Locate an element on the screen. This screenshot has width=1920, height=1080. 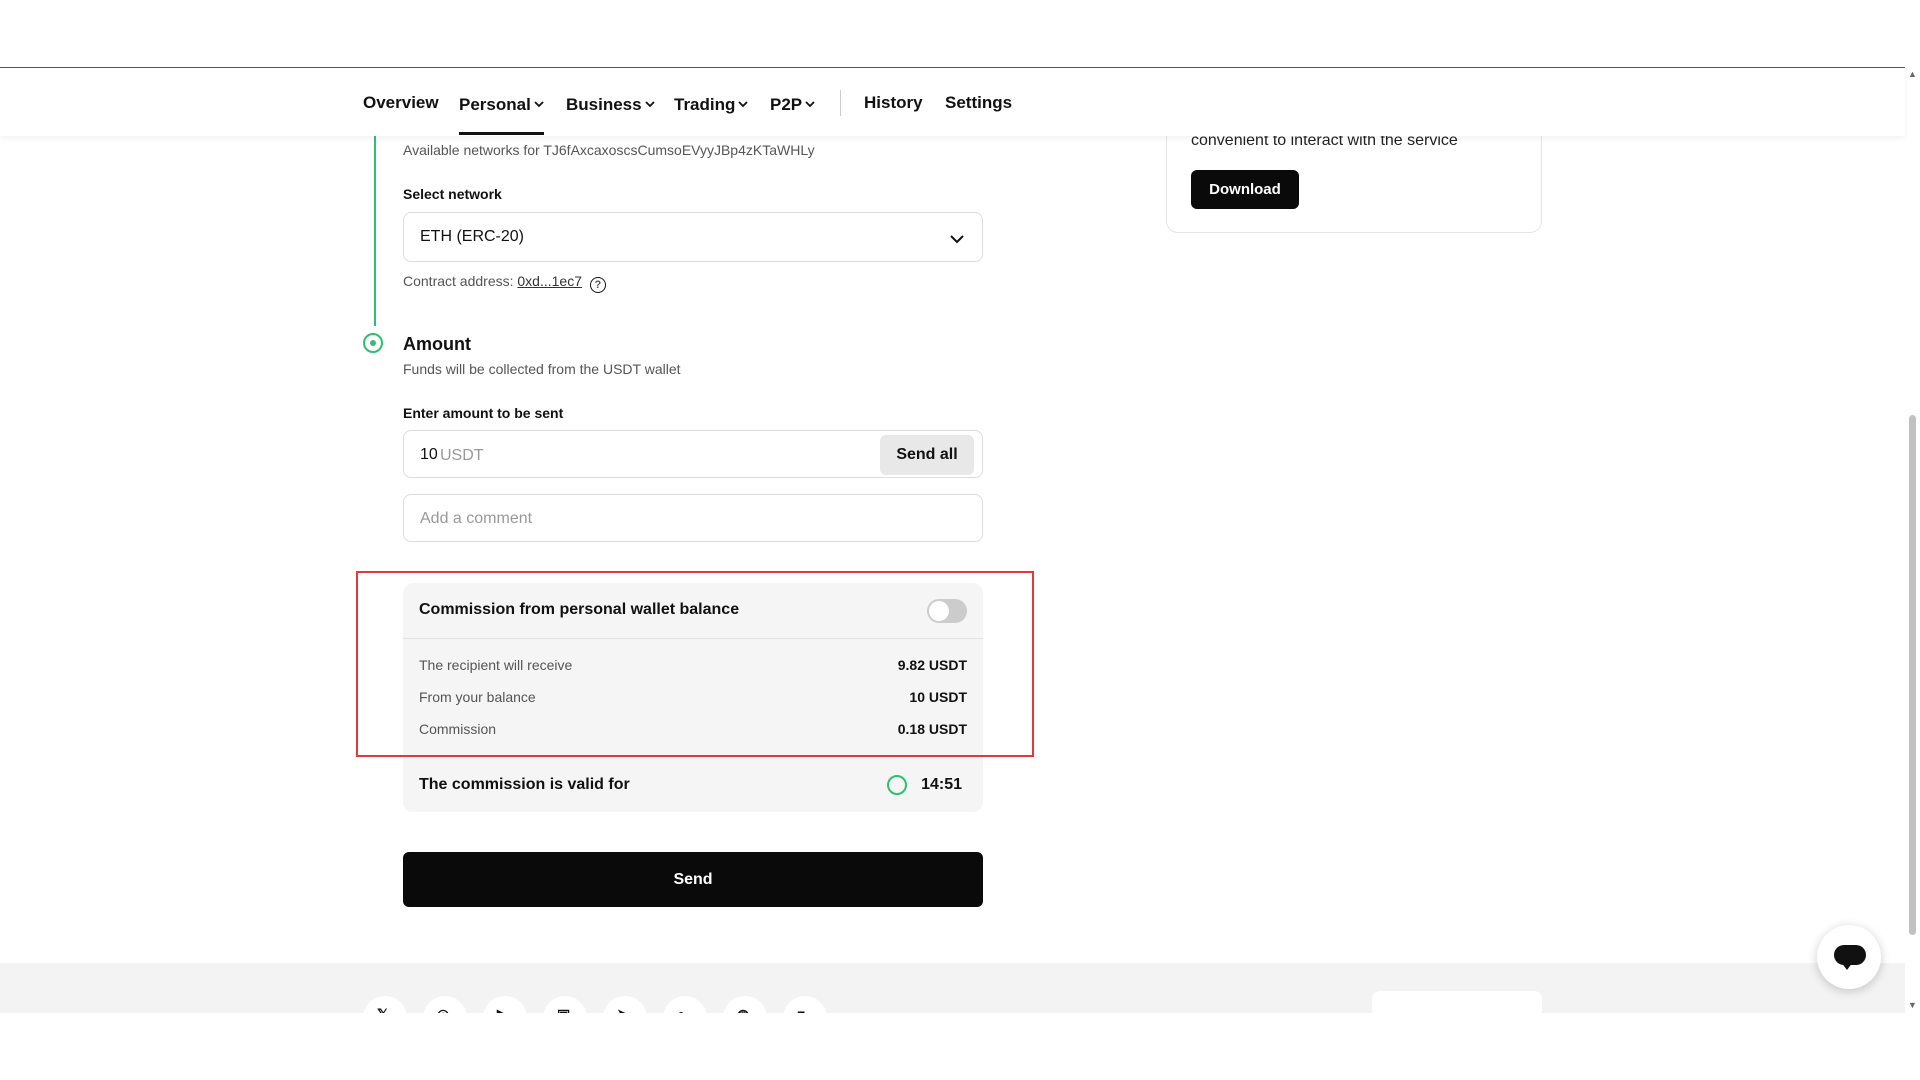
nav-history: History is located at coordinates (893, 103).